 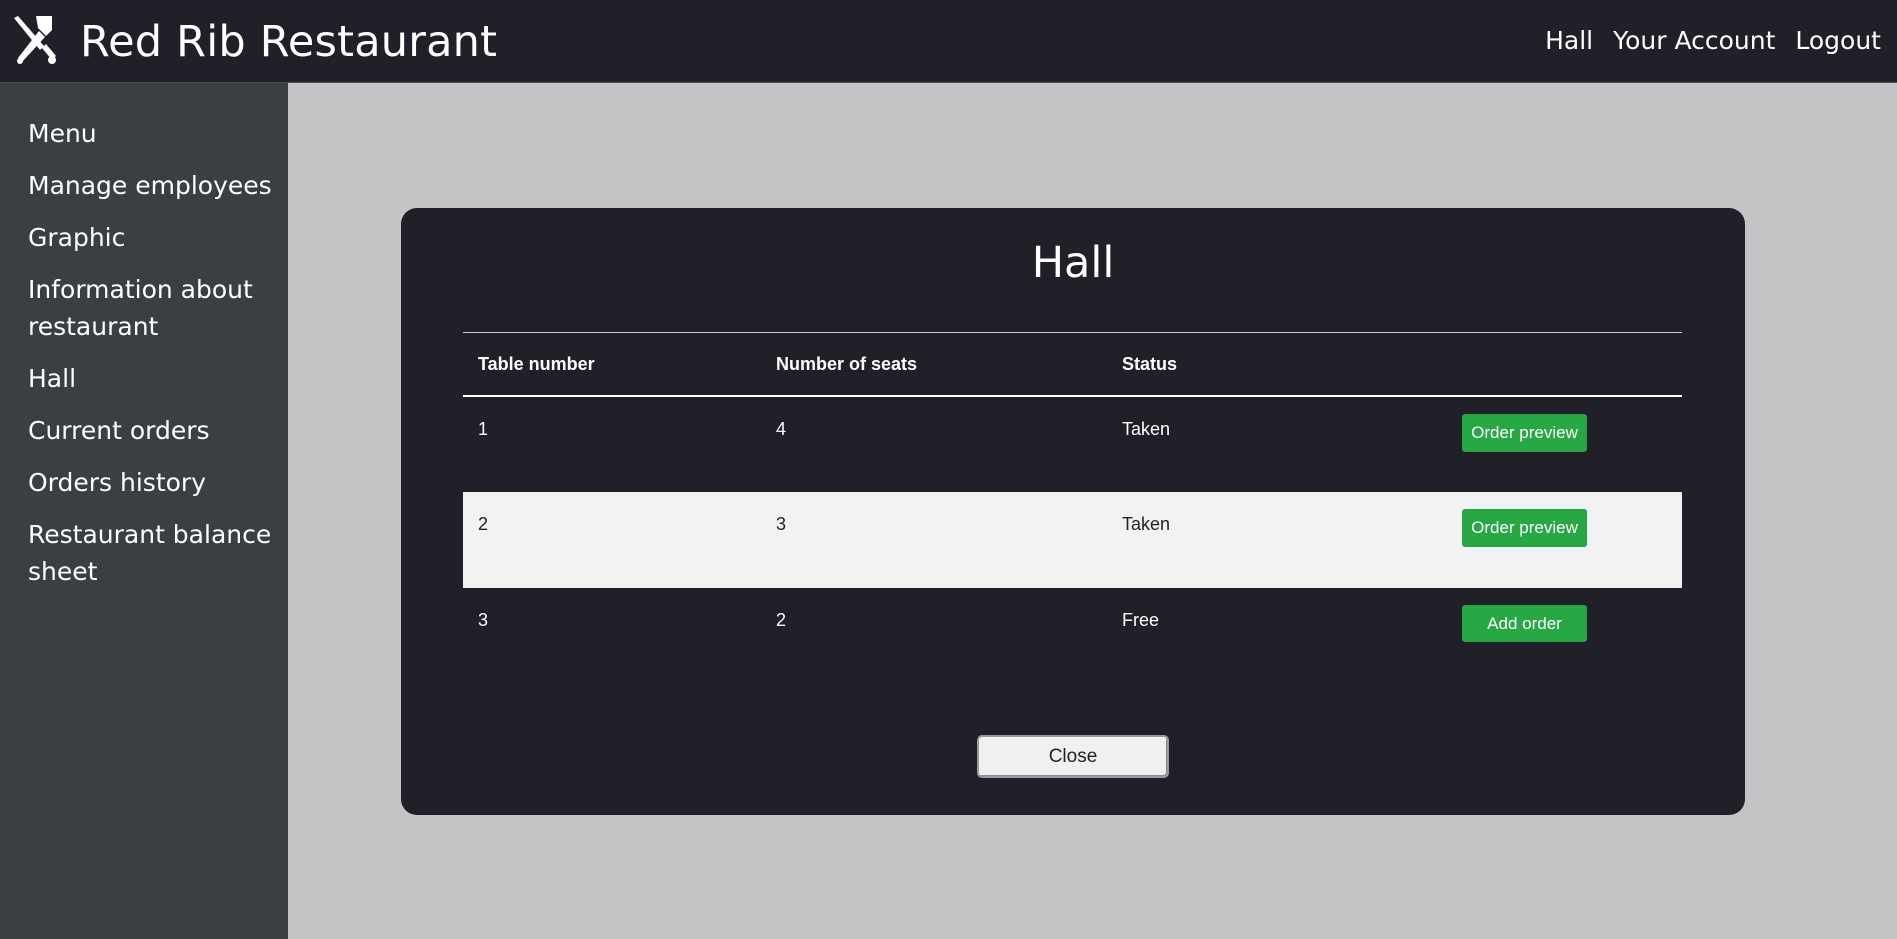 I want to click on sidebar-item-menu: Menu, so click(x=153, y=133).